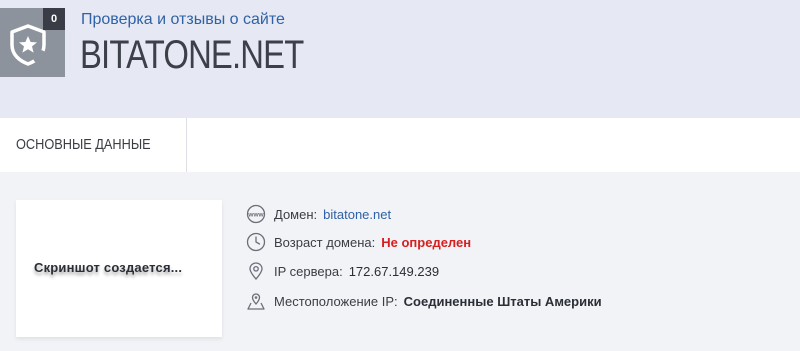 The height and width of the screenshot is (351, 800). I want to click on globe-www-icon: www, so click(256, 214).